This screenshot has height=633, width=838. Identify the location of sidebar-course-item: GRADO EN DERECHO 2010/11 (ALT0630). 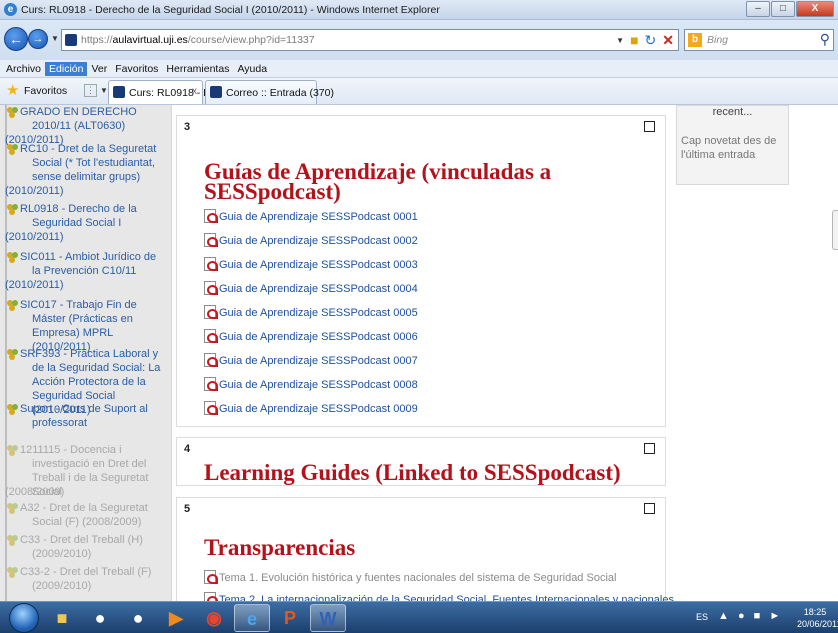
(87, 119).